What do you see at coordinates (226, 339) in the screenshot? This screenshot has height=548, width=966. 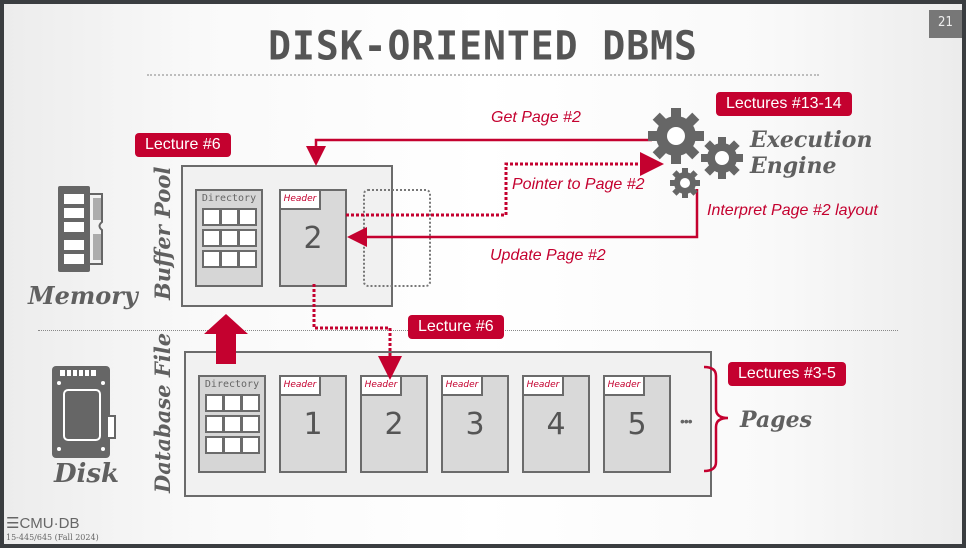 I see `load-arrow` at bounding box center [226, 339].